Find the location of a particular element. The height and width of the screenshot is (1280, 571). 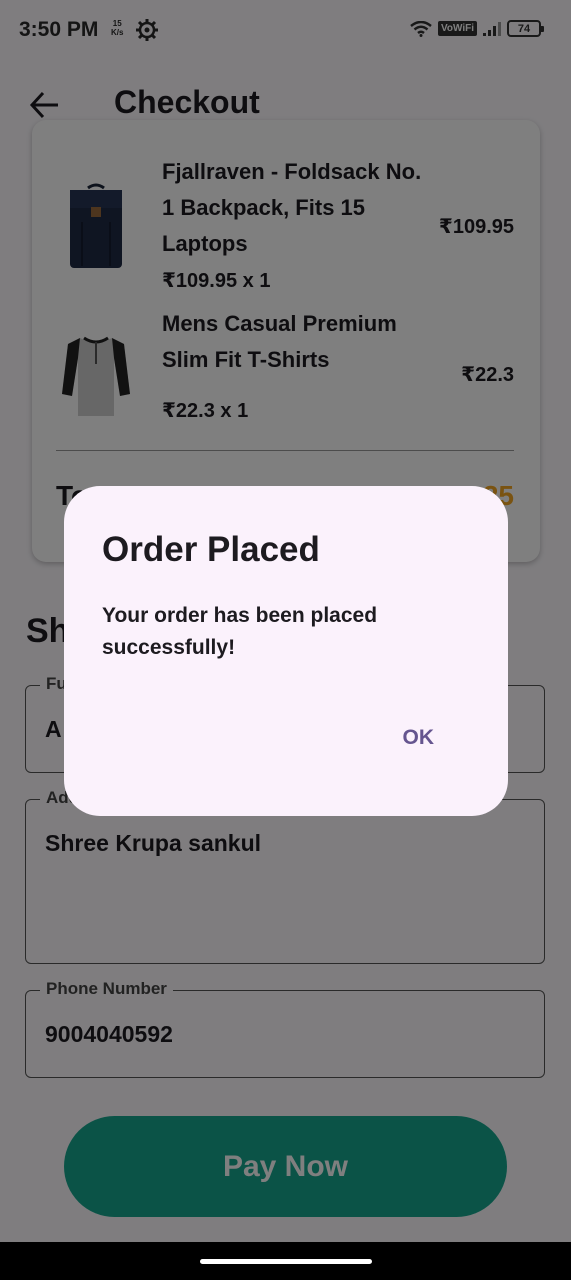

home-gesture-handle is located at coordinates (286, 1261).